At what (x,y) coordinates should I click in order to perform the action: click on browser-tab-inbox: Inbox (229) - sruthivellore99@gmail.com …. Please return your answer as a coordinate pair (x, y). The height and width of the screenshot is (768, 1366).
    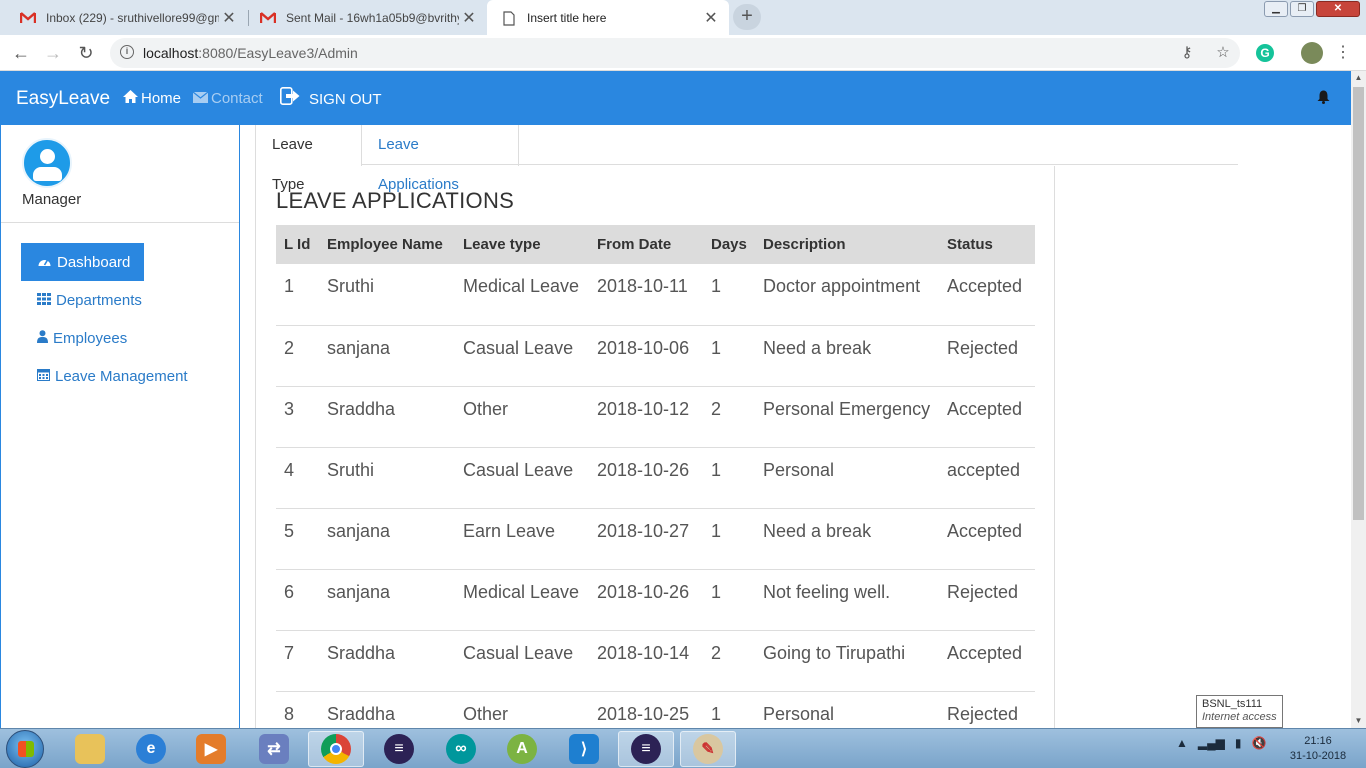
    Looking at the image, I should click on (129, 17).